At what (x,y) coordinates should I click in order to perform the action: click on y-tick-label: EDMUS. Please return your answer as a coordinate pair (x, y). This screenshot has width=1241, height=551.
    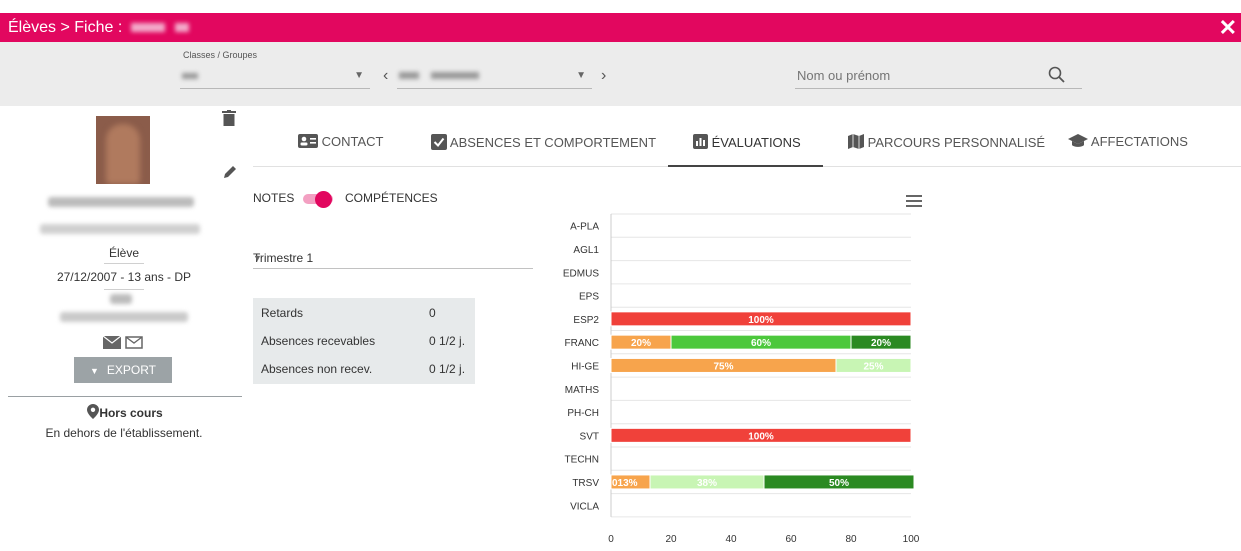
    Looking at the image, I should click on (581, 273).